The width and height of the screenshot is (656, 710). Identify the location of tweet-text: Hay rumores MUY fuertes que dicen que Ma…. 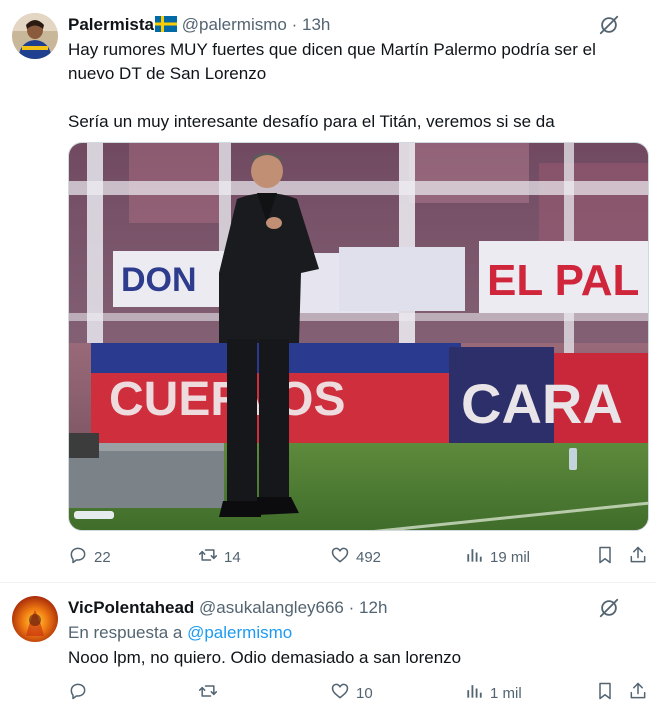
(332, 86).